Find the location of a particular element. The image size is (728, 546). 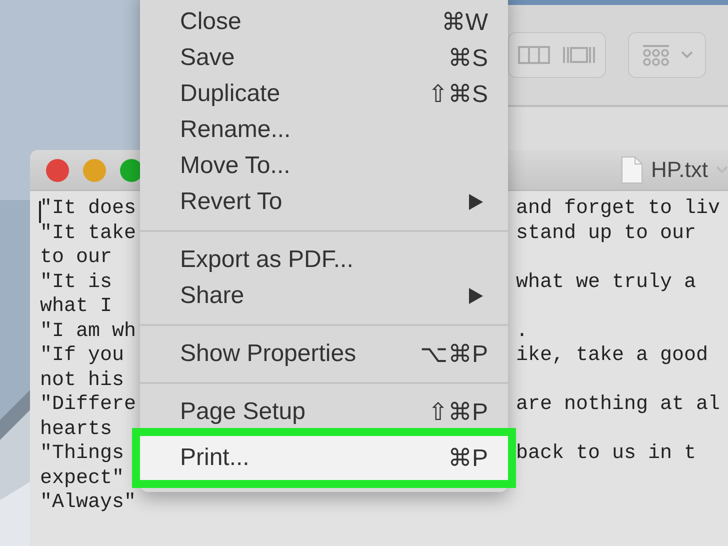

menu-item: Revert To is located at coordinates (324, 202).